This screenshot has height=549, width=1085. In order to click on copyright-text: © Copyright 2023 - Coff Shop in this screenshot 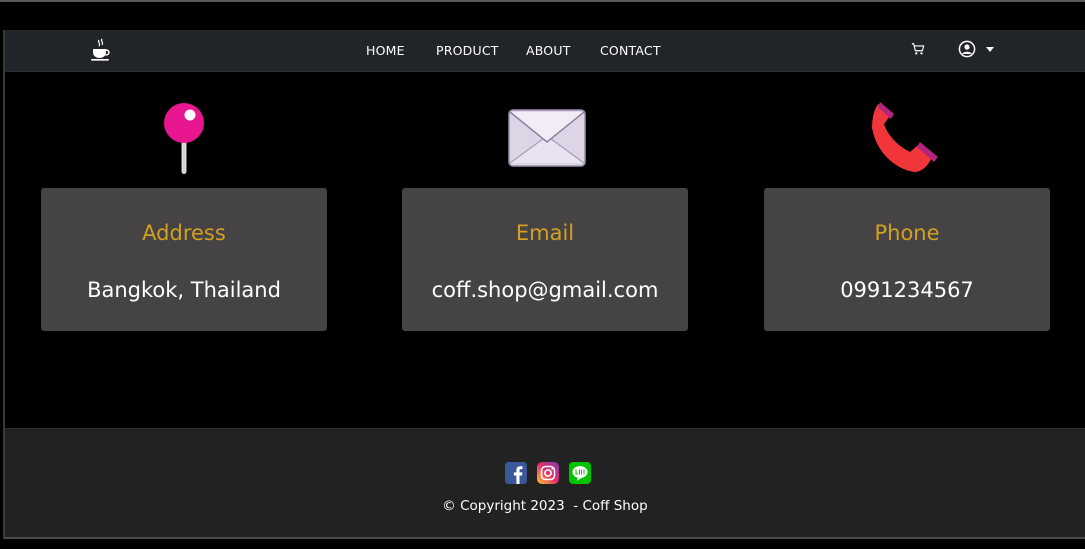, I will do `click(545, 506)`.